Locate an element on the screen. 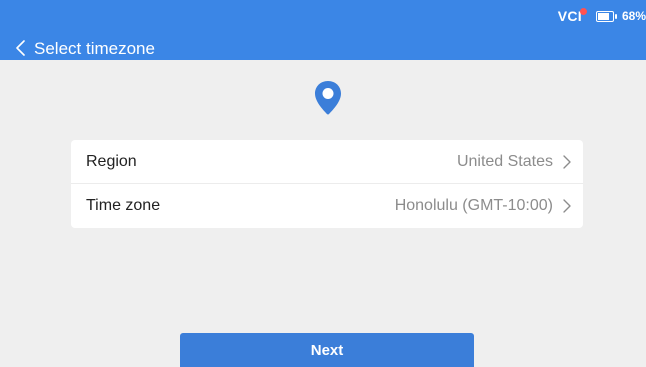 The height and width of the screenshot is (367, 646). location-pin-icon is located at coordinates (328, 98).